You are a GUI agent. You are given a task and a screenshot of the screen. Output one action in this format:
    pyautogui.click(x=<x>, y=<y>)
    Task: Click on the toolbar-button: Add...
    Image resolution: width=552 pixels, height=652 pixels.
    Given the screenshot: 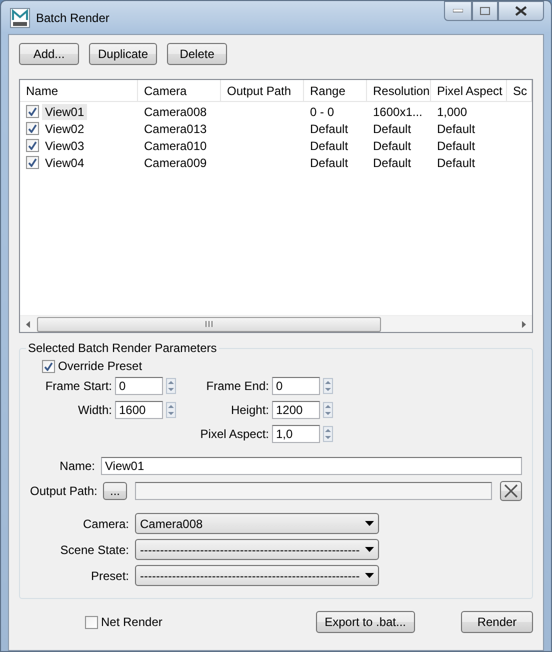 What is the action you would take?
    pyautogui.click(x=49, y=54)
    